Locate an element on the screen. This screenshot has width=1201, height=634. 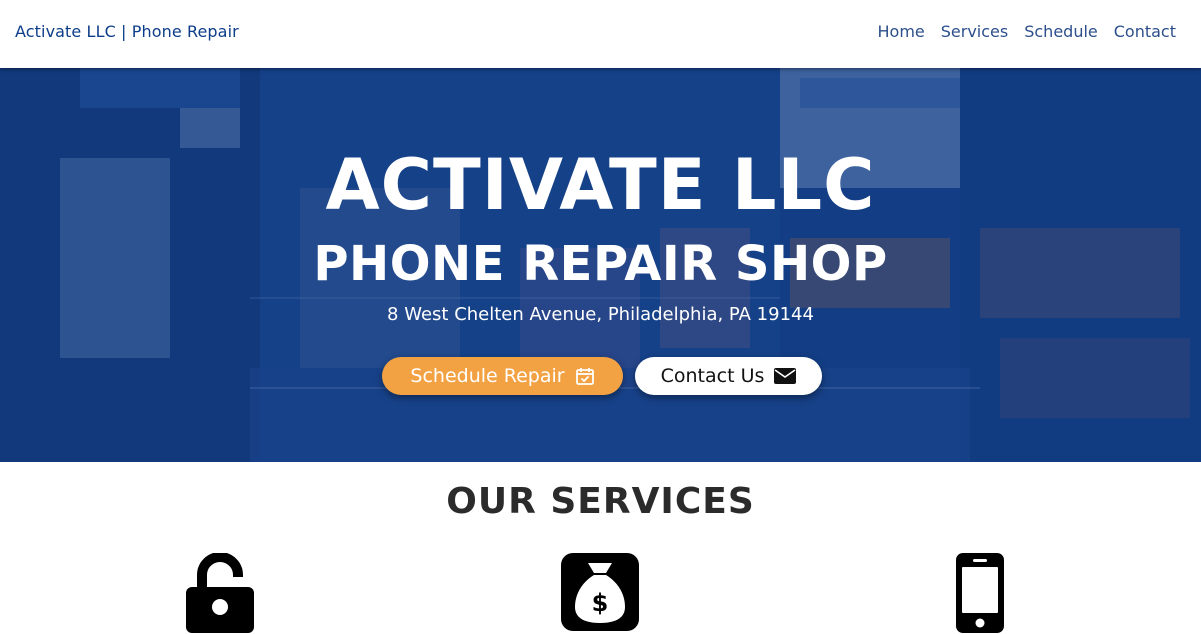
hero-subtitle: PHONE REPAIR SHOP is located at coordinates (600, 264).